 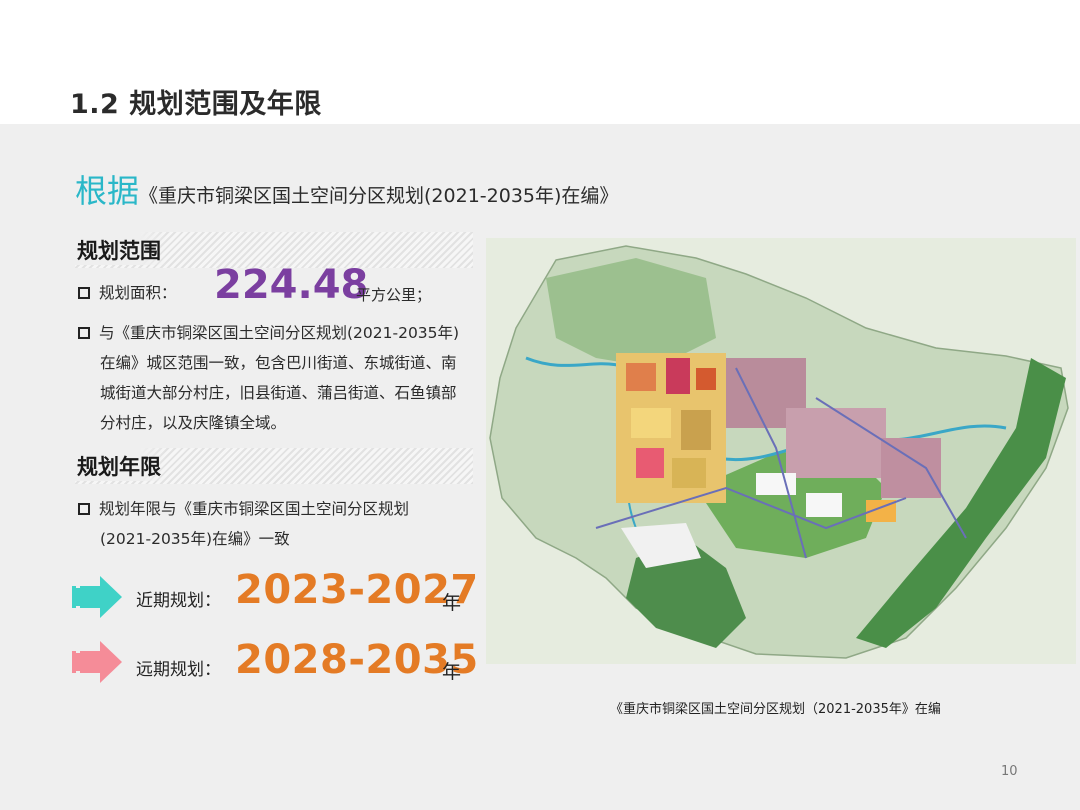 What do you see at coordinates (121, 248) in the screenshot?
I see `scope-heading-text: 规划范围` at bounding box center [121, 248].